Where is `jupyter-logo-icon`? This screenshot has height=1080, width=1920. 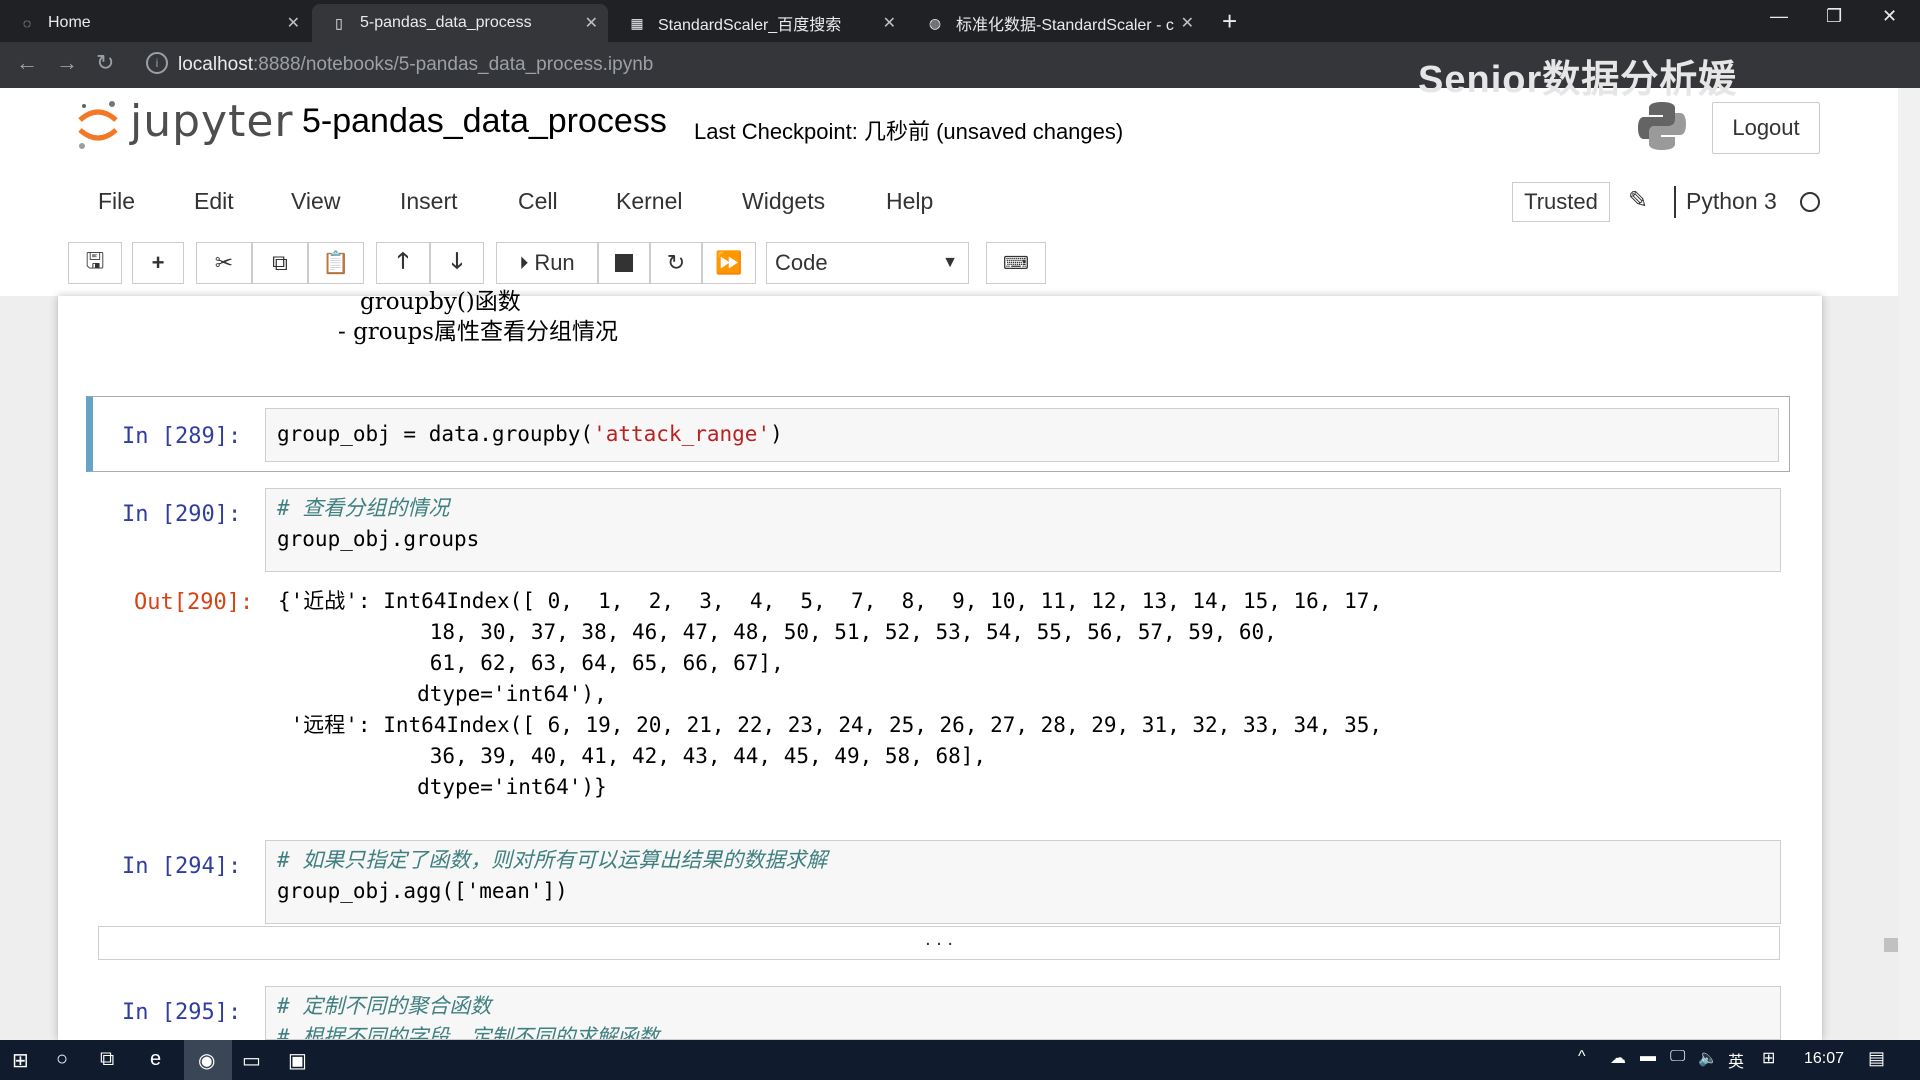
jupyter-logo-icon is located at coordinates (98, 125).